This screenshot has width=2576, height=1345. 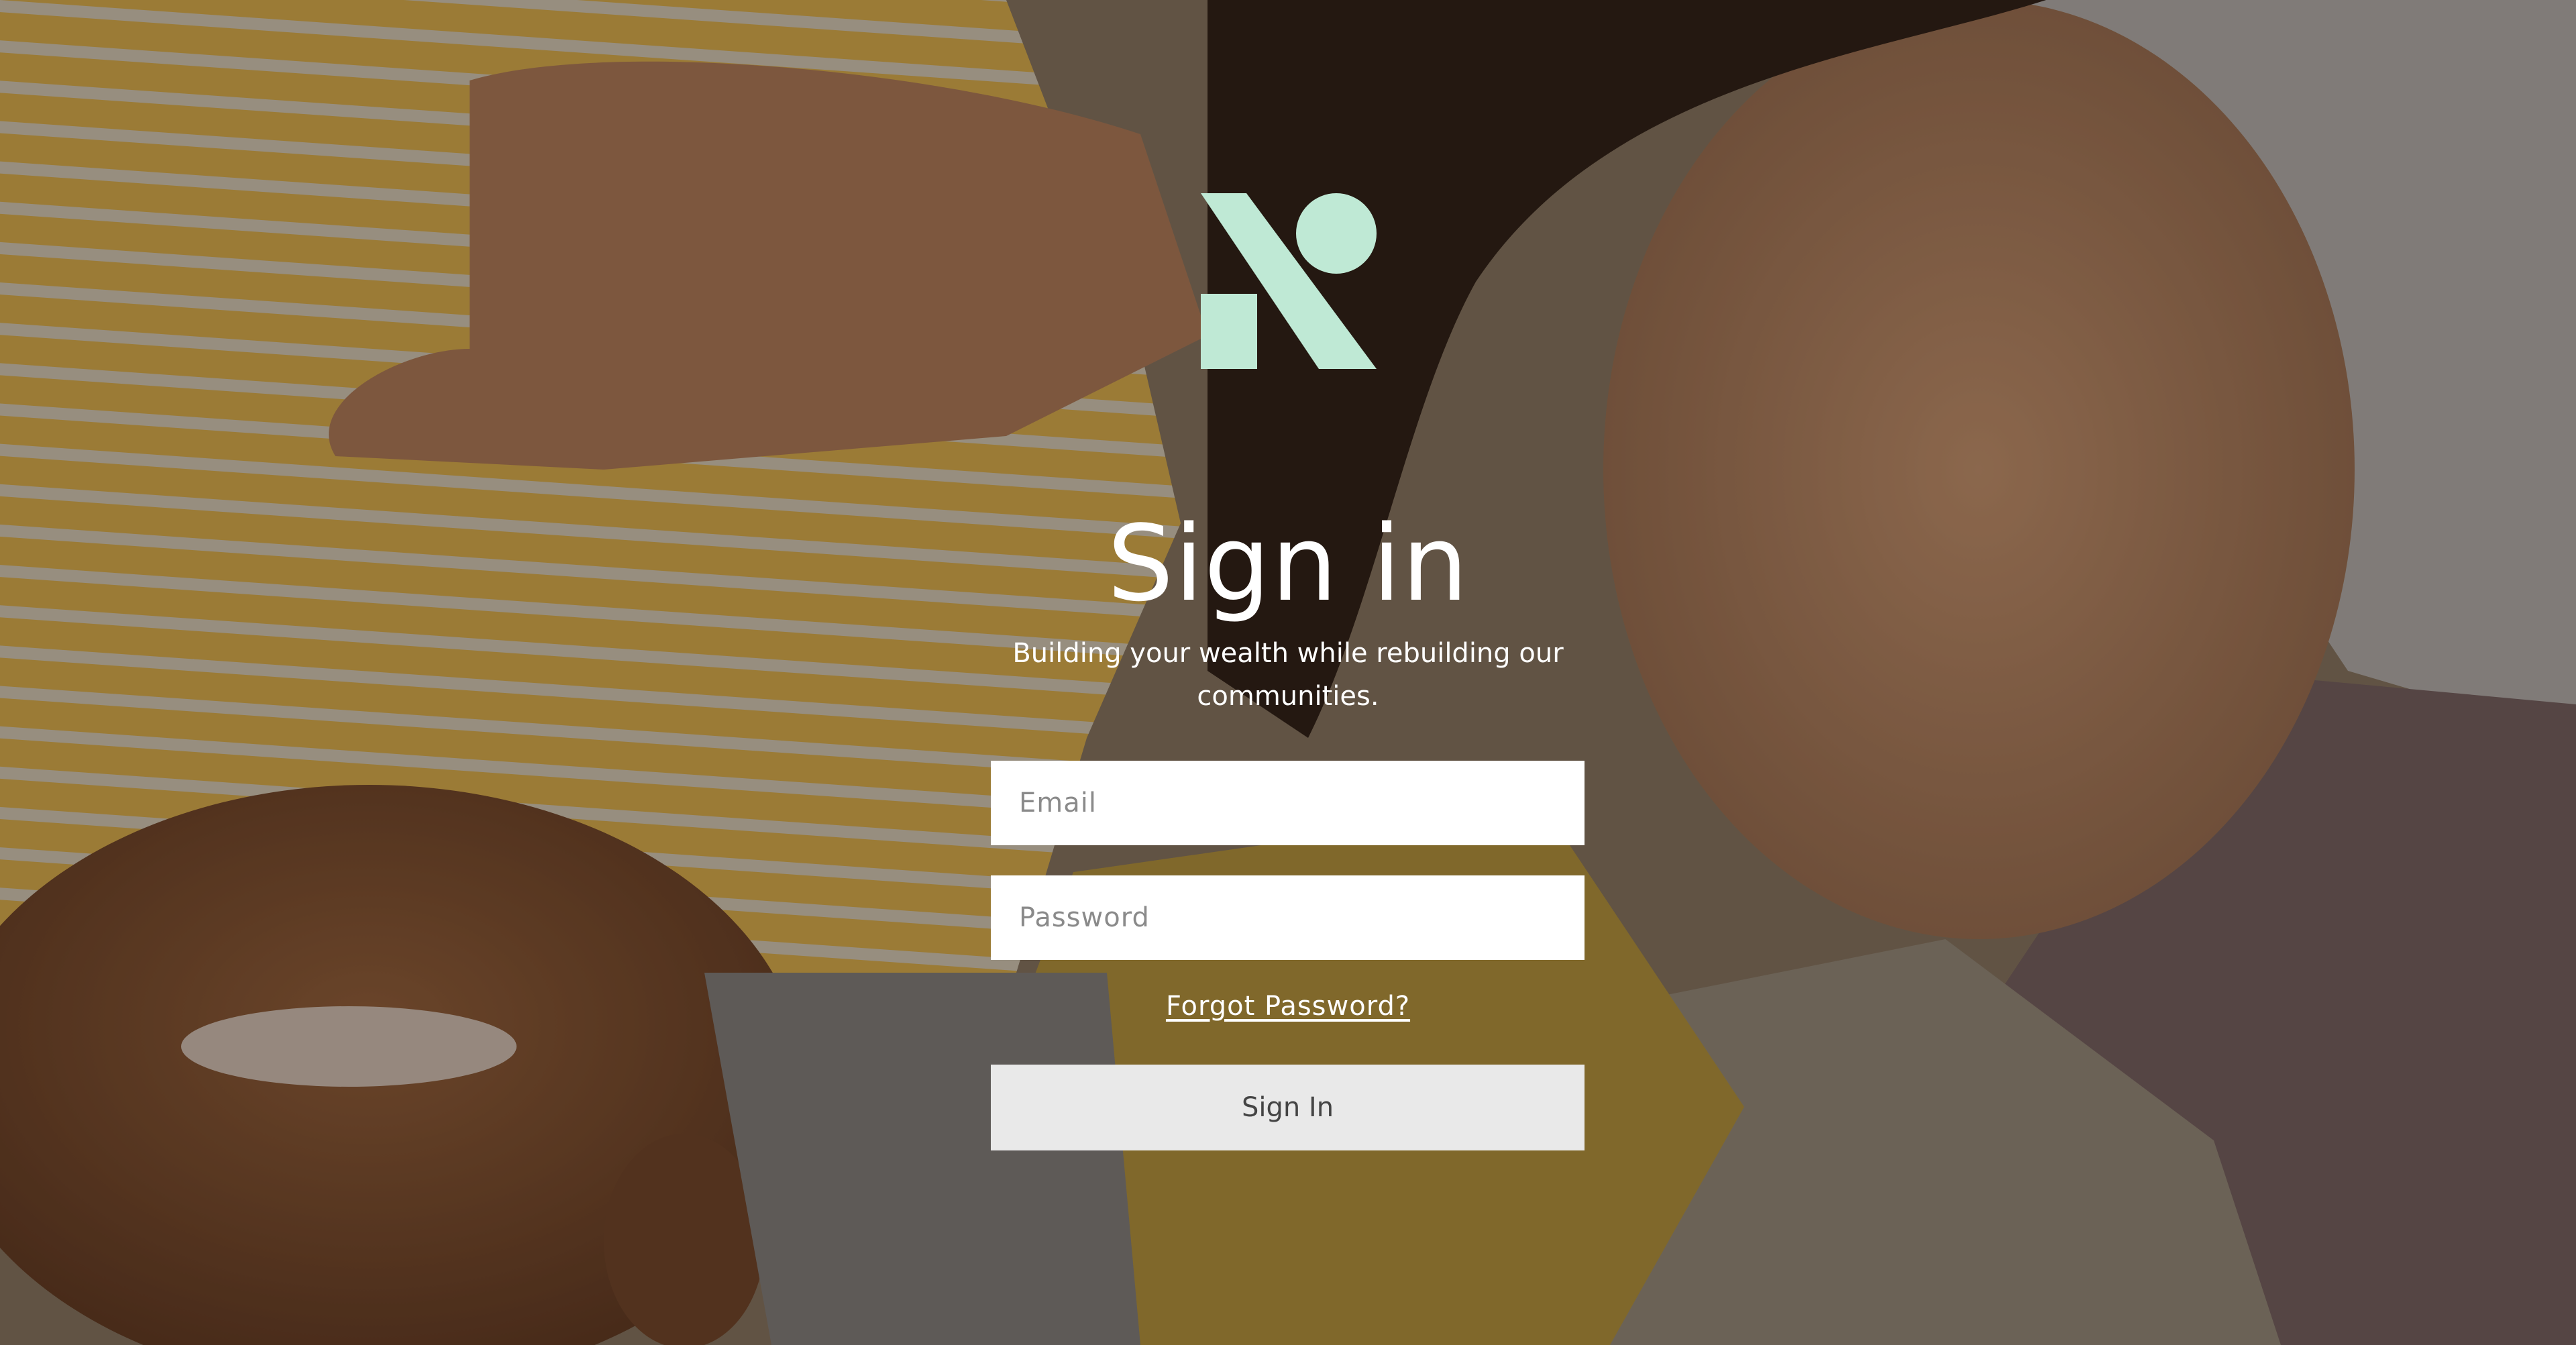 What do you see at coordinates (1288, 803) in the screenshot?
I see `email-field` at bounding box center [1288, 803].